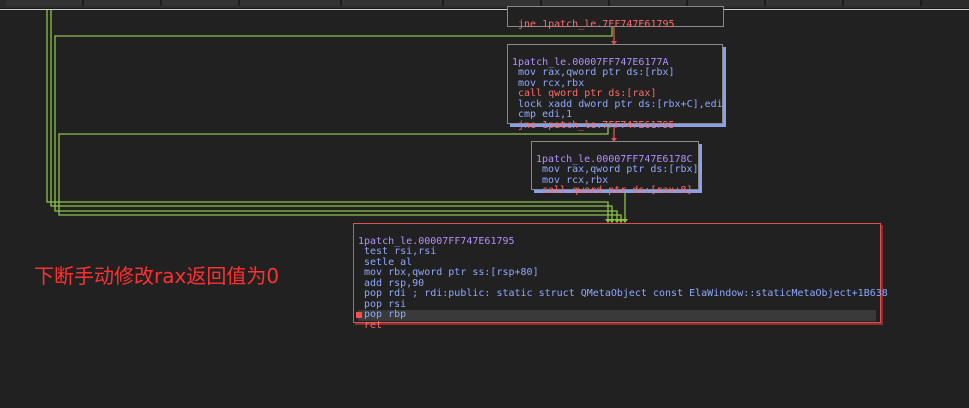  Describe the element at coordinates (617, 252) in the screenshot. I see `instruction: test rsi,rsi` at that location.